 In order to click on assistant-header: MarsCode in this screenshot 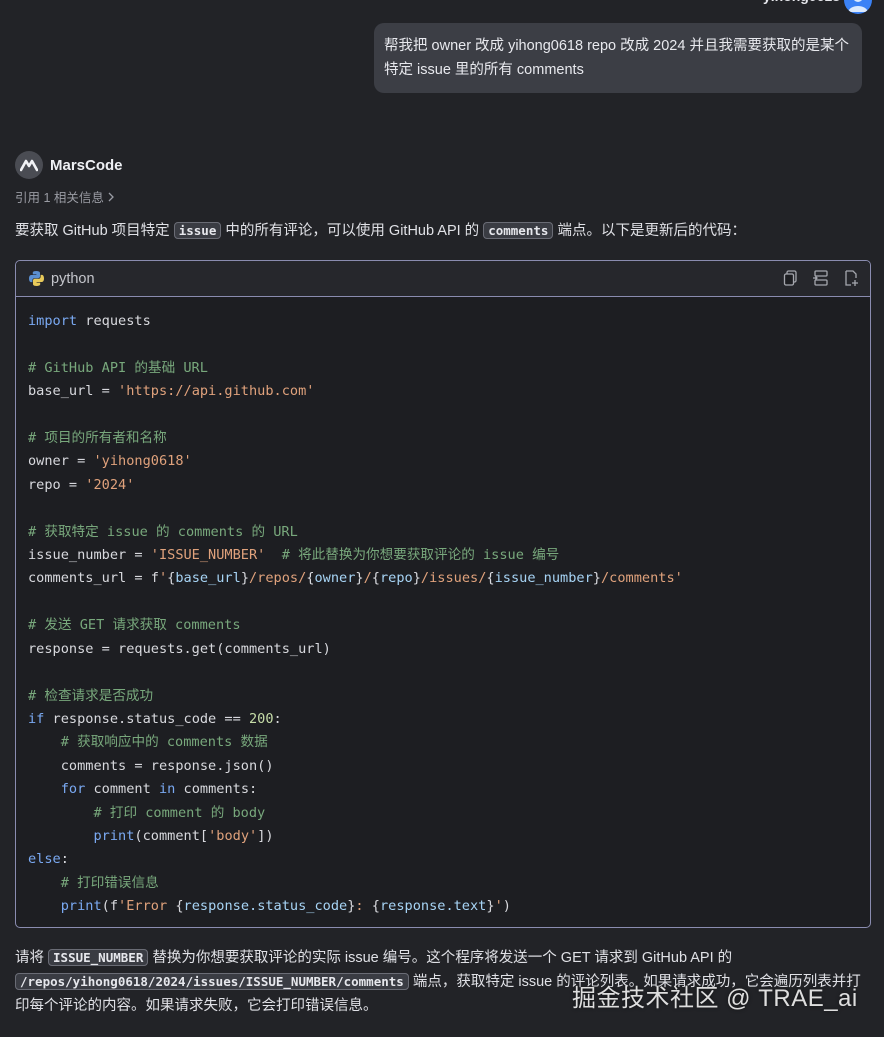, I will do `click(69, 165)`.